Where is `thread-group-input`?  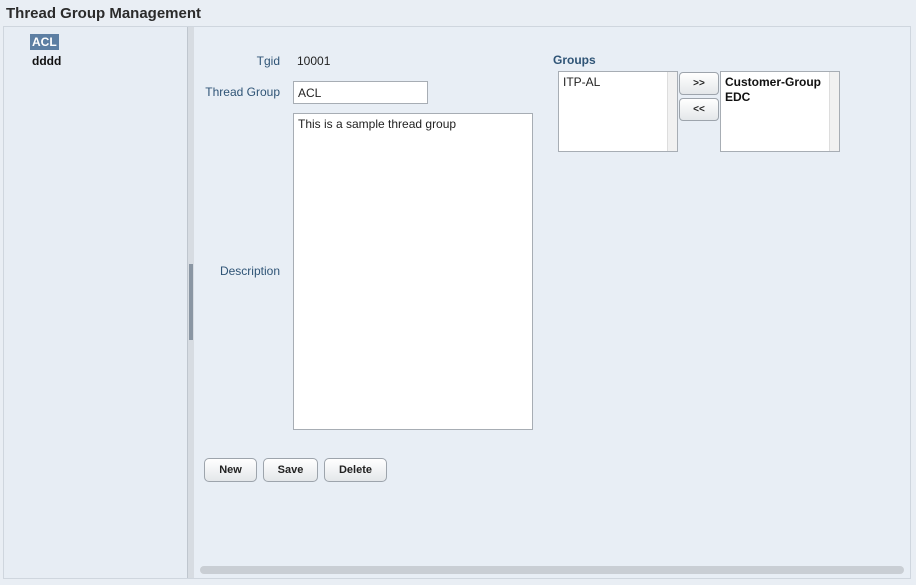
thread-group-input is located at coordinates (360, 92).